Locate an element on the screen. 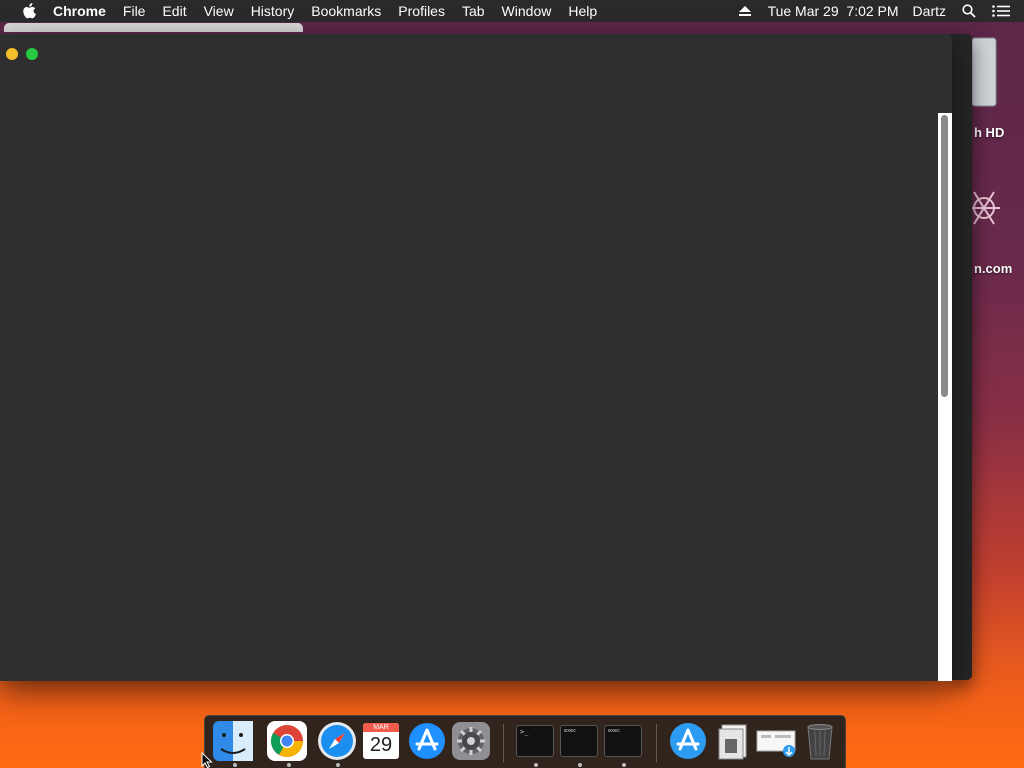 The width and height of the screenshot is (1024, 768). menu-app-name: Chrome is located at coordinates (79, 11).